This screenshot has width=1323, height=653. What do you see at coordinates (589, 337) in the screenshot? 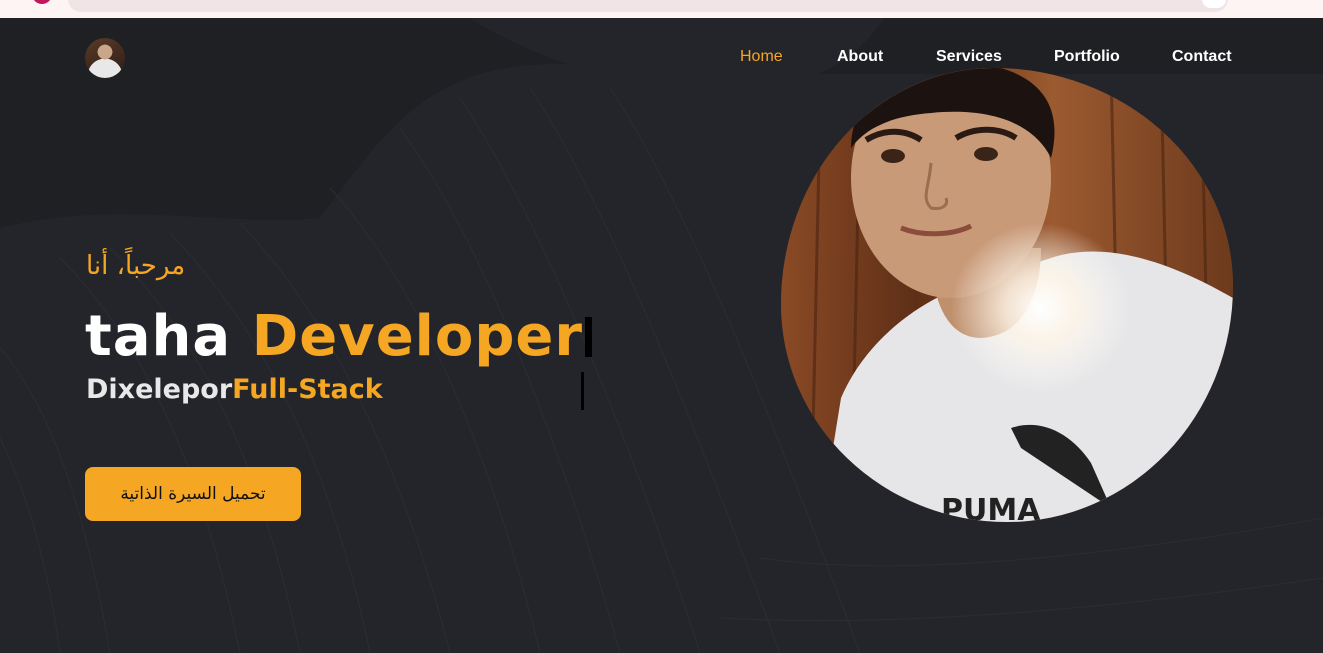
I see `typing-cursor` at bounding box center [589, 337].